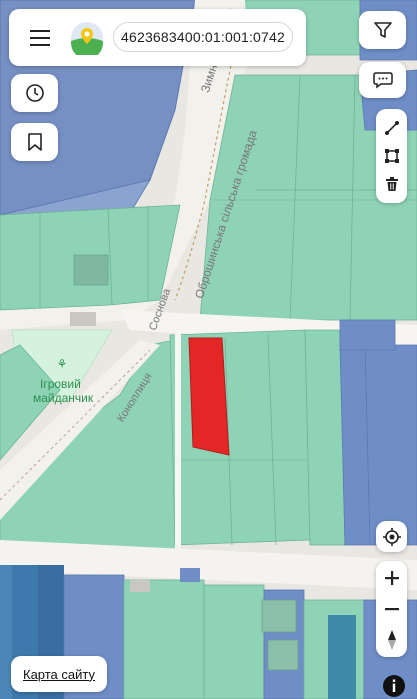 This screenshot has width=417, height=699. What do you see at coordinates (60, 384) in the screenshot?
I see `playground-label-line1: Ігровий` at bounding box center [60, 384].